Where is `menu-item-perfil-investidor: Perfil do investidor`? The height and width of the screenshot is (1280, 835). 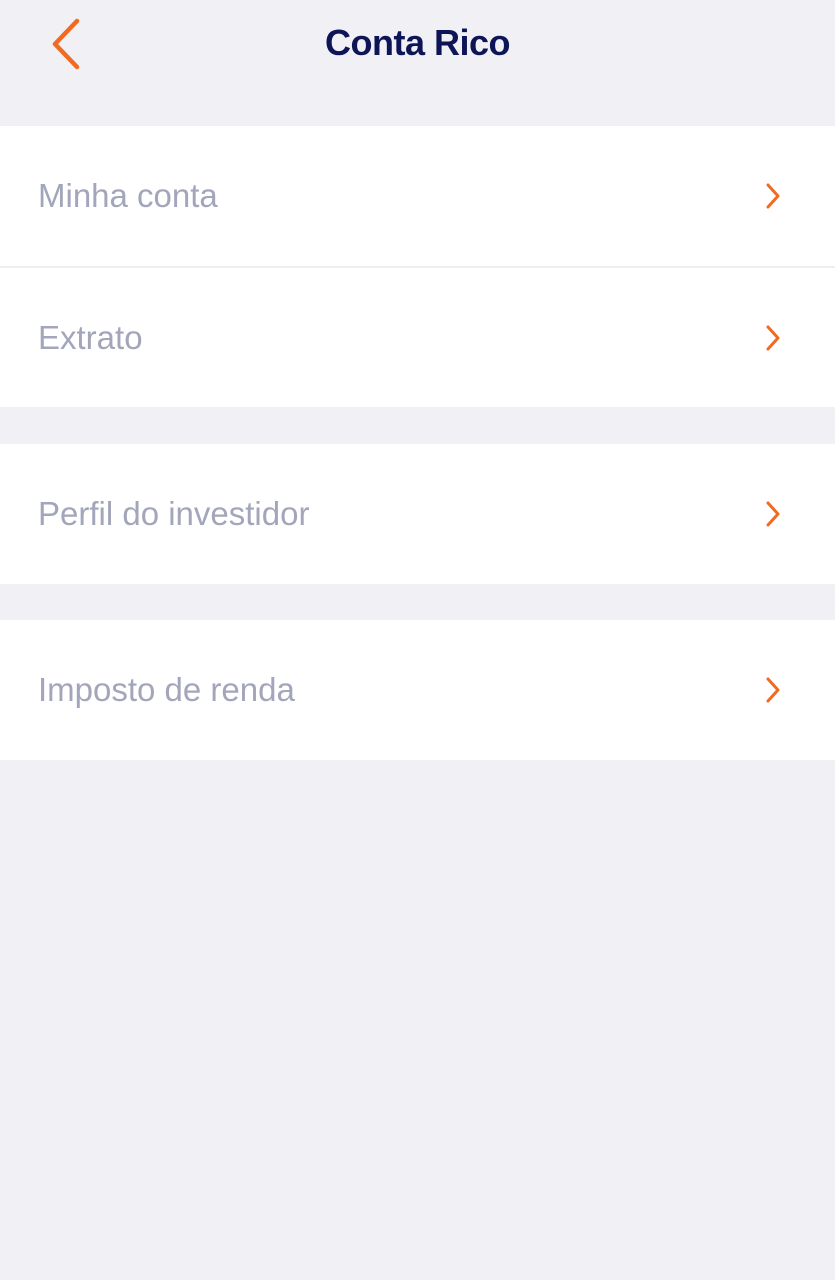
menu-item-perfil-investidor: Perfil do investidor is located at coordinates (417, 514).